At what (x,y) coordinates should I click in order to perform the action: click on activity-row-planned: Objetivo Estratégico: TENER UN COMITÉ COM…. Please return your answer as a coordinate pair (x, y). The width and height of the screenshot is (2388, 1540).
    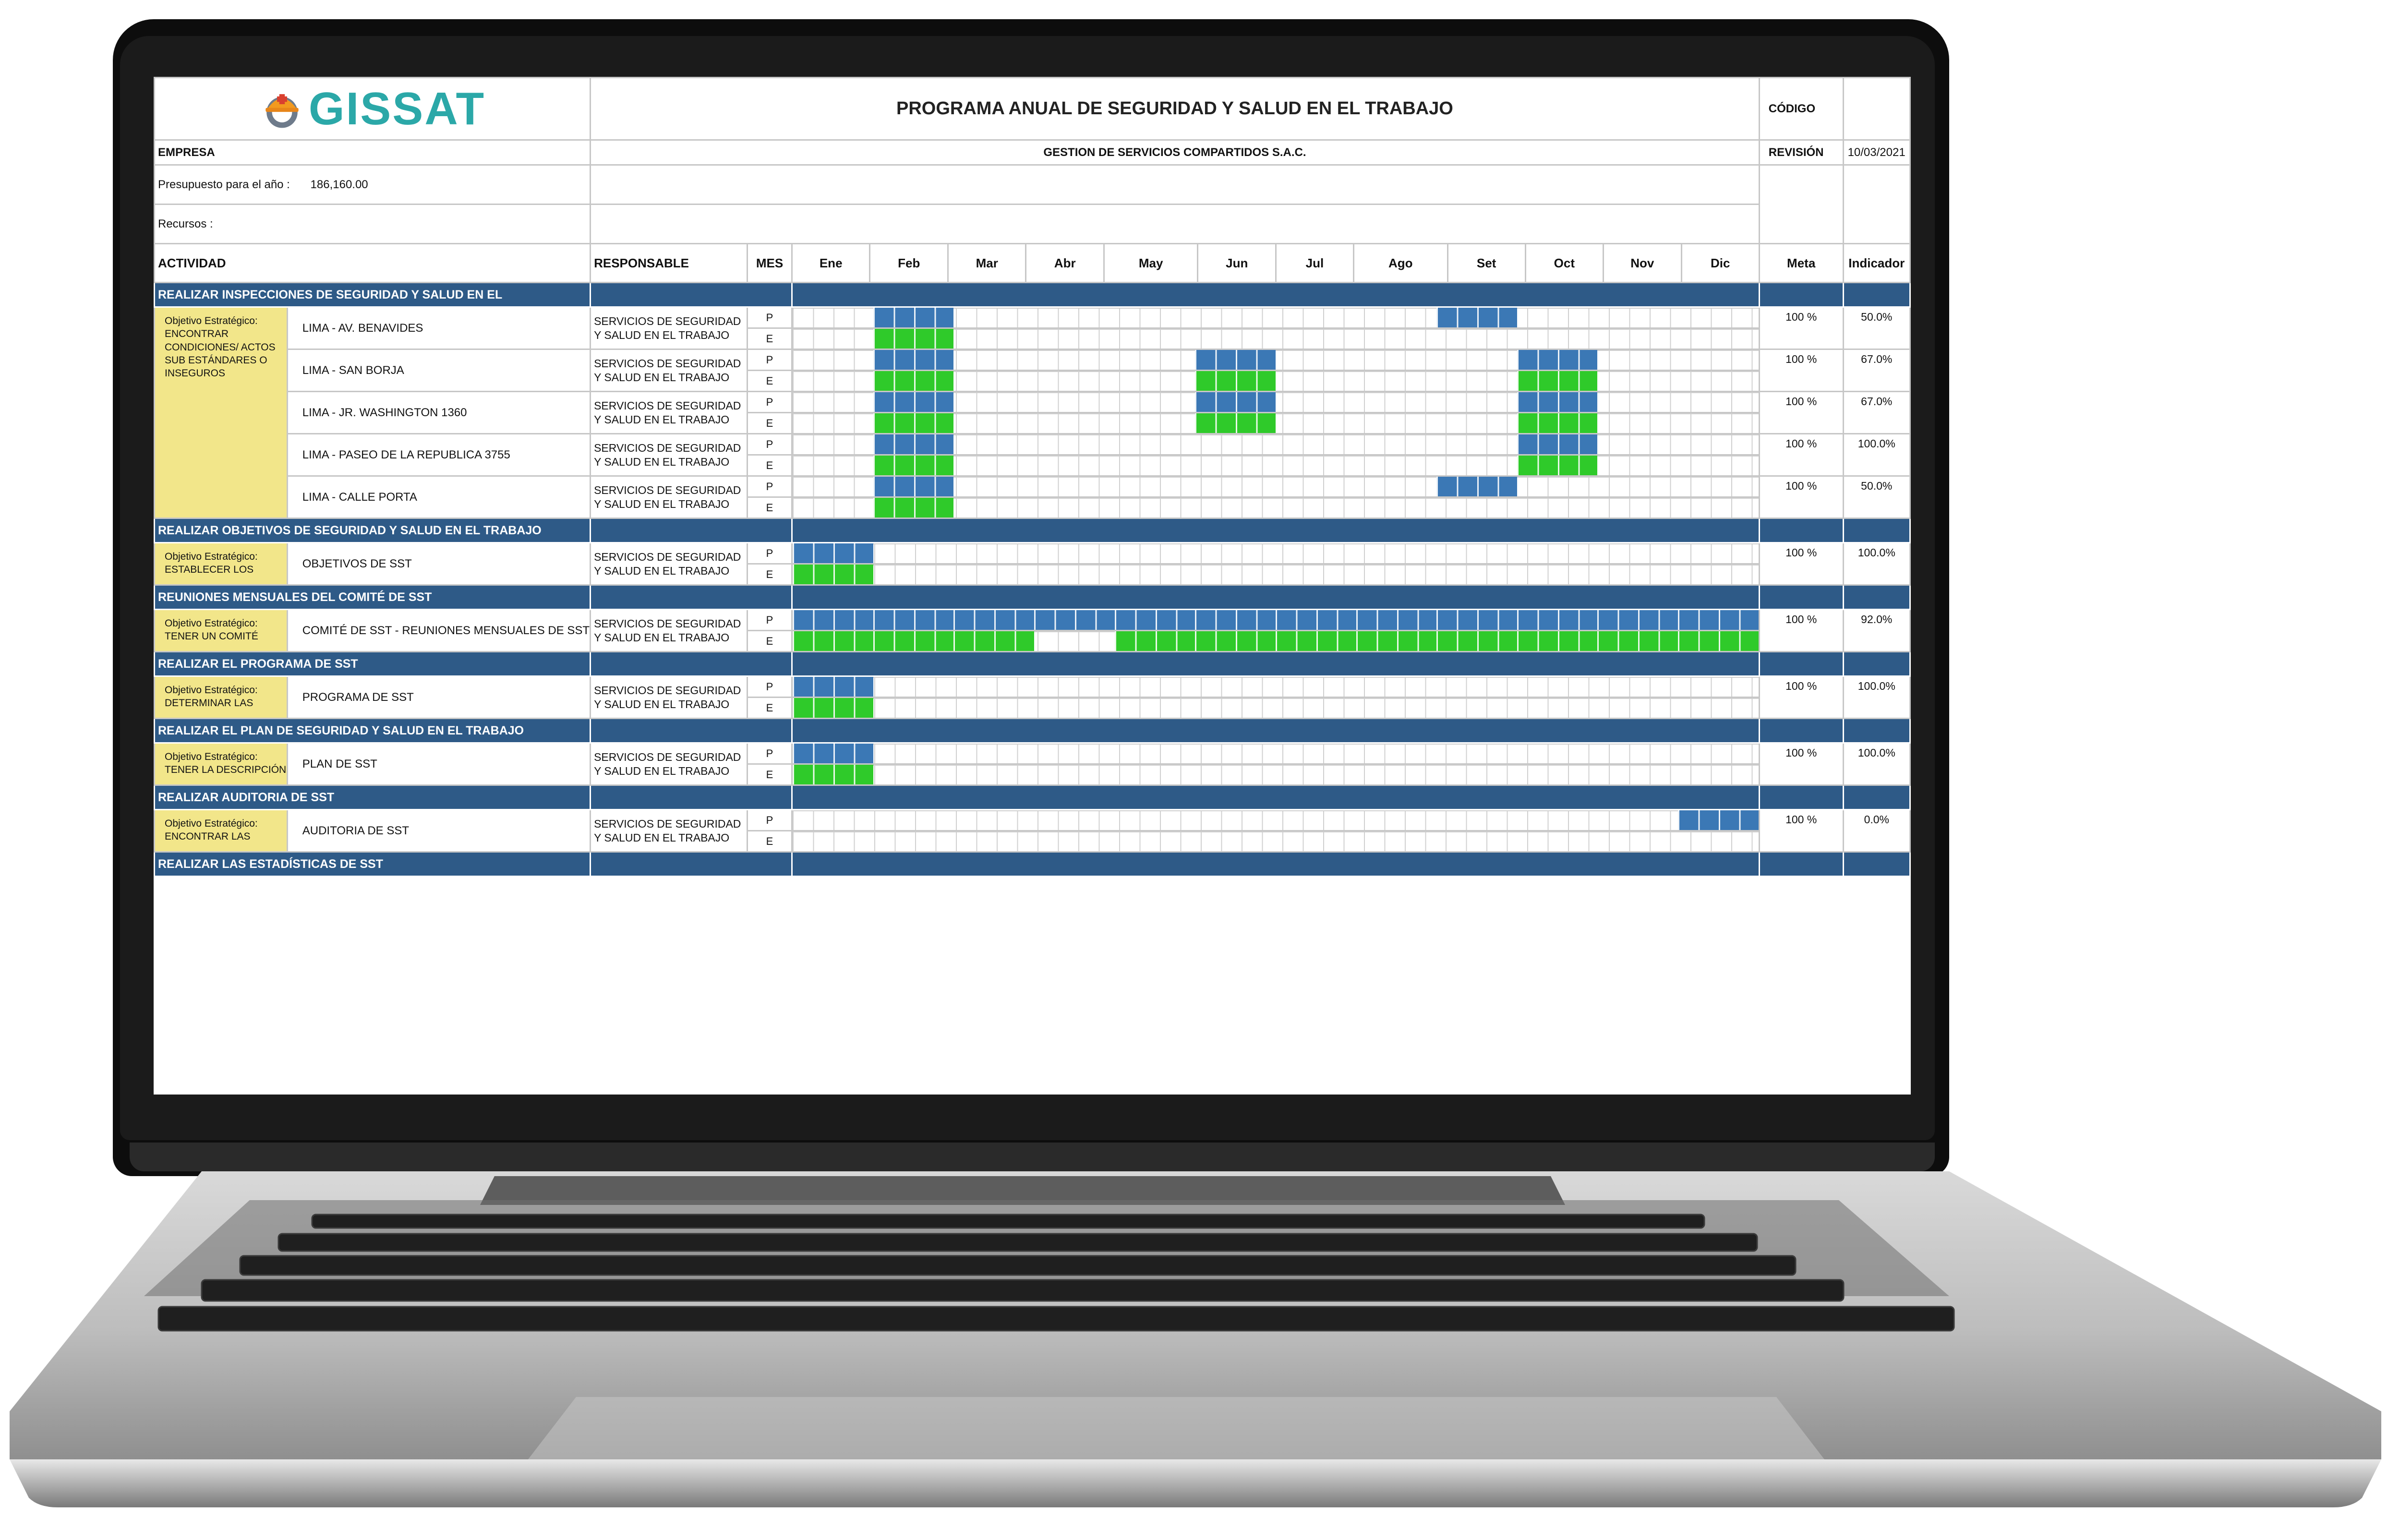
    Looking at the image, I should click on (1032, 631).